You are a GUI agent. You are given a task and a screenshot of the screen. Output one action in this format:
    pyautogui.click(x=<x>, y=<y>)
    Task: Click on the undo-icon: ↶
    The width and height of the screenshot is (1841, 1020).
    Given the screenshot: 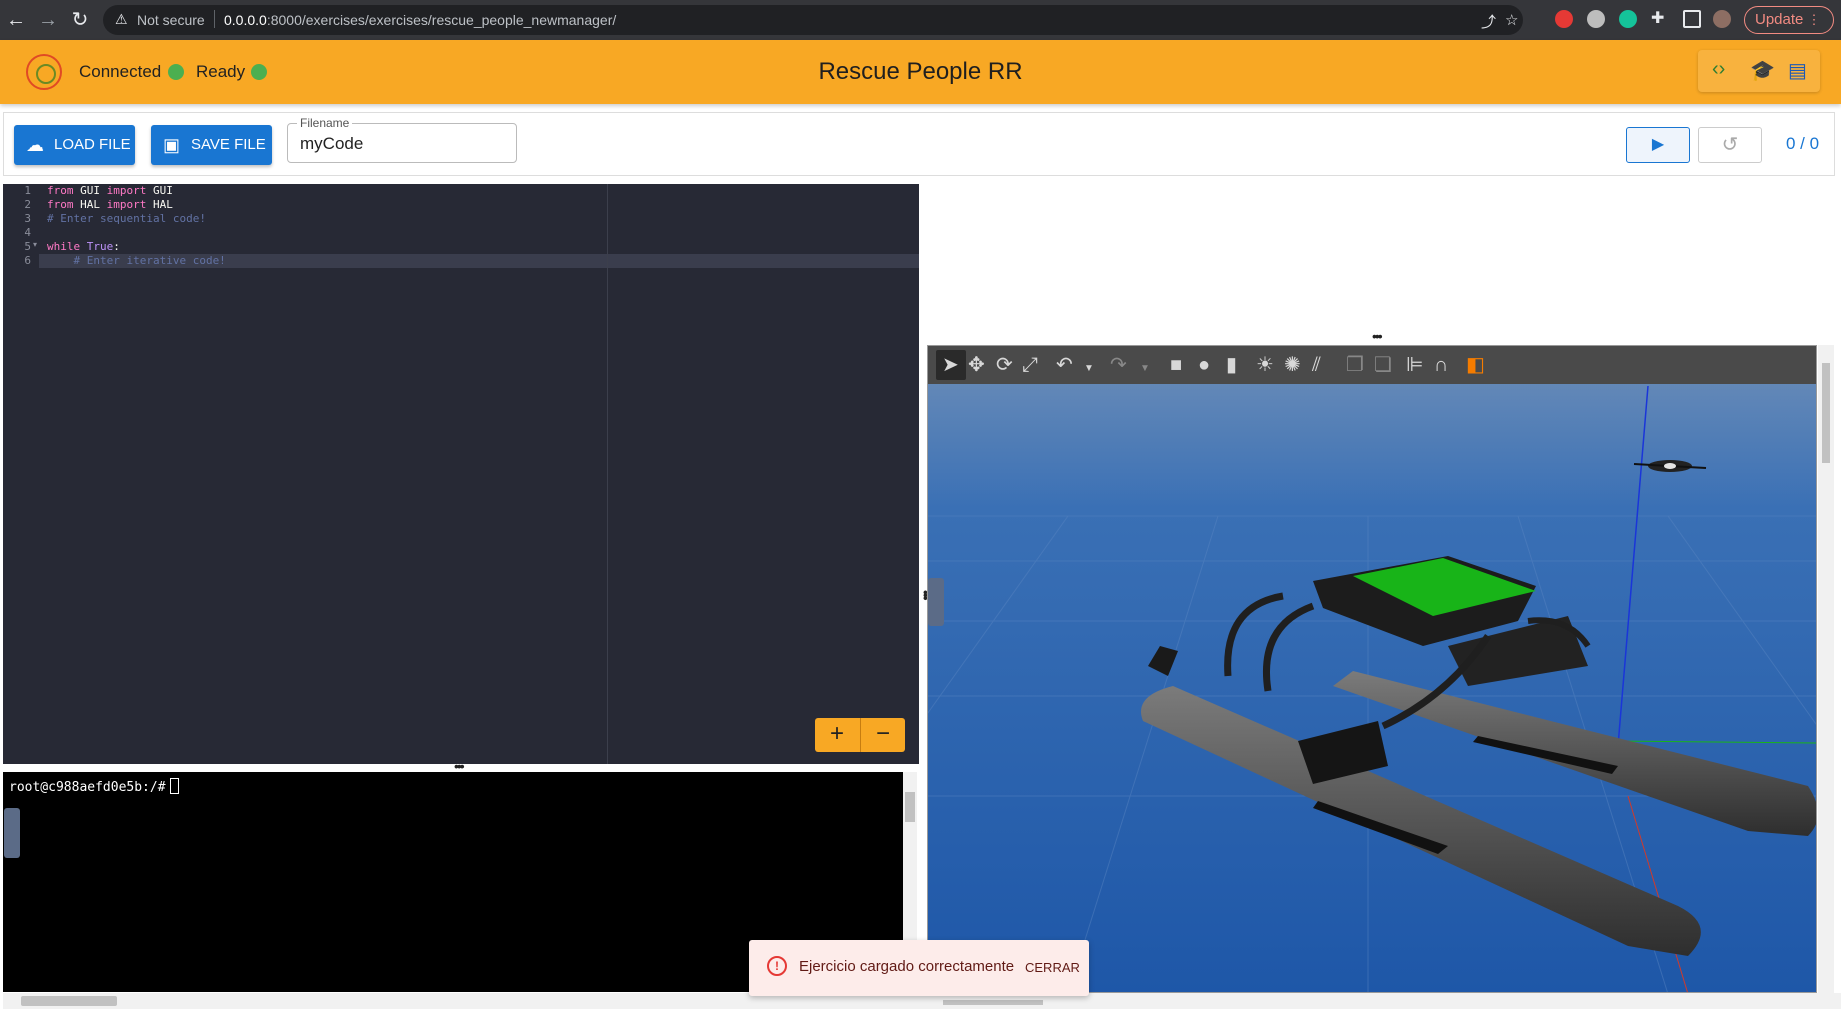 What is the action you would take?
    pyautogui.click(x=1064, y=365)
    